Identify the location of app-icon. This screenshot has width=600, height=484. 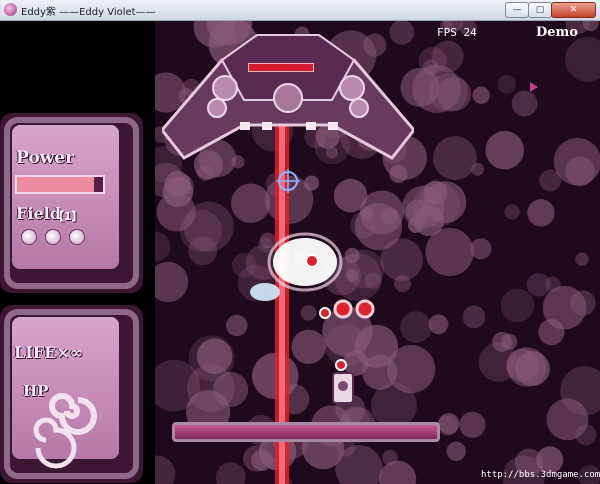
(10, 9).